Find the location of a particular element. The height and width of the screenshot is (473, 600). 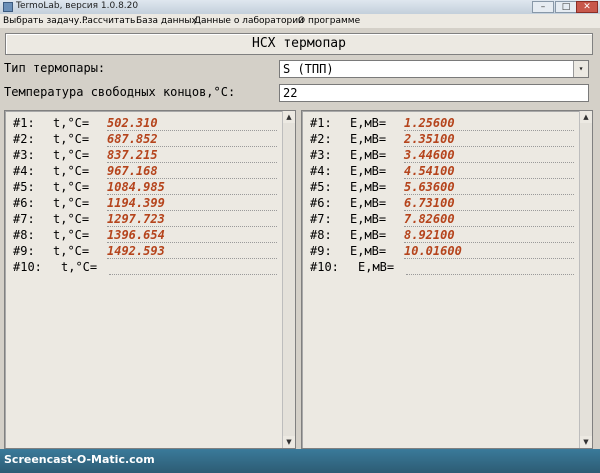

temperature-row: #1: t,°C= 502.310 is located at coordinates (141, 124).